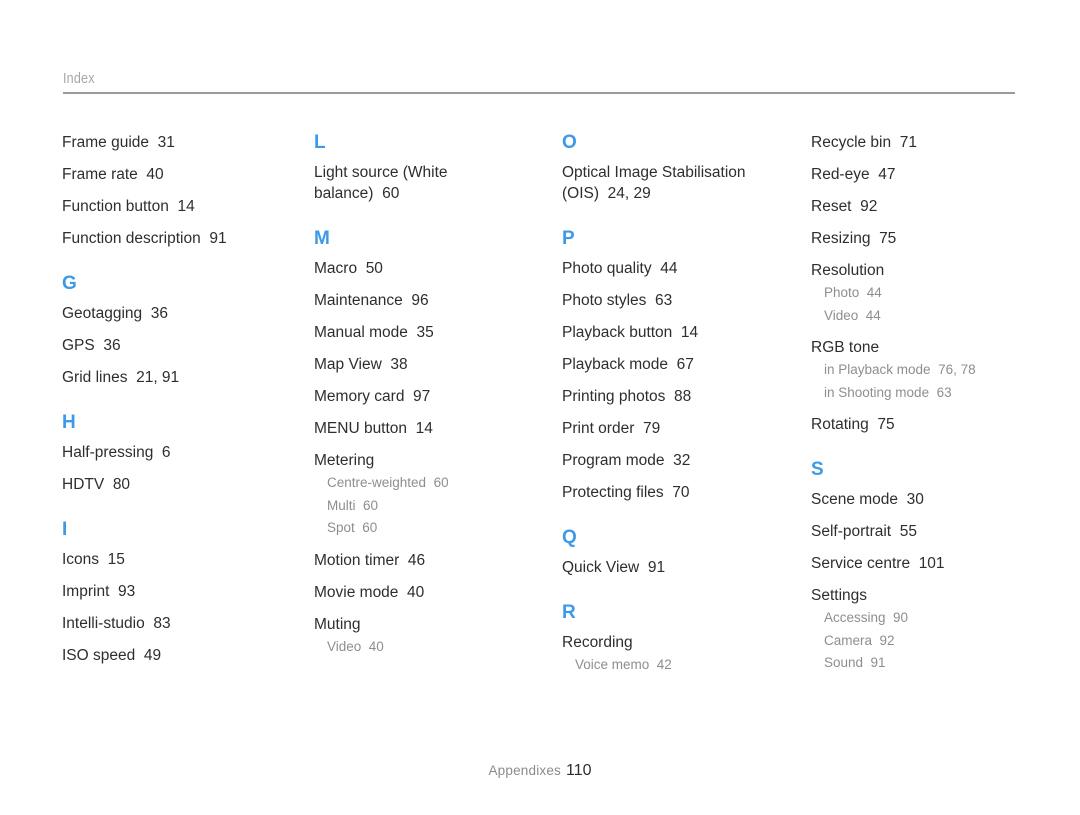 The image size is (1080, 815). I want to click on index-entry: RGB tone, so click(911, 347).